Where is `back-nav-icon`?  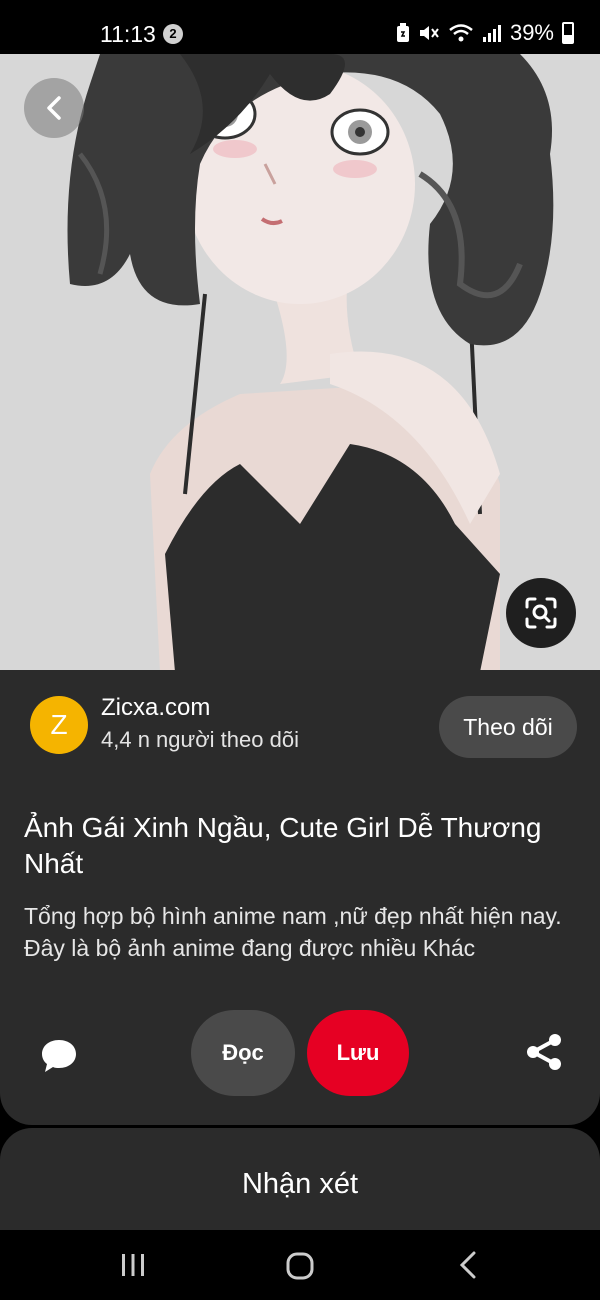 back-nav-icon is located at coordinates (468, 1265).